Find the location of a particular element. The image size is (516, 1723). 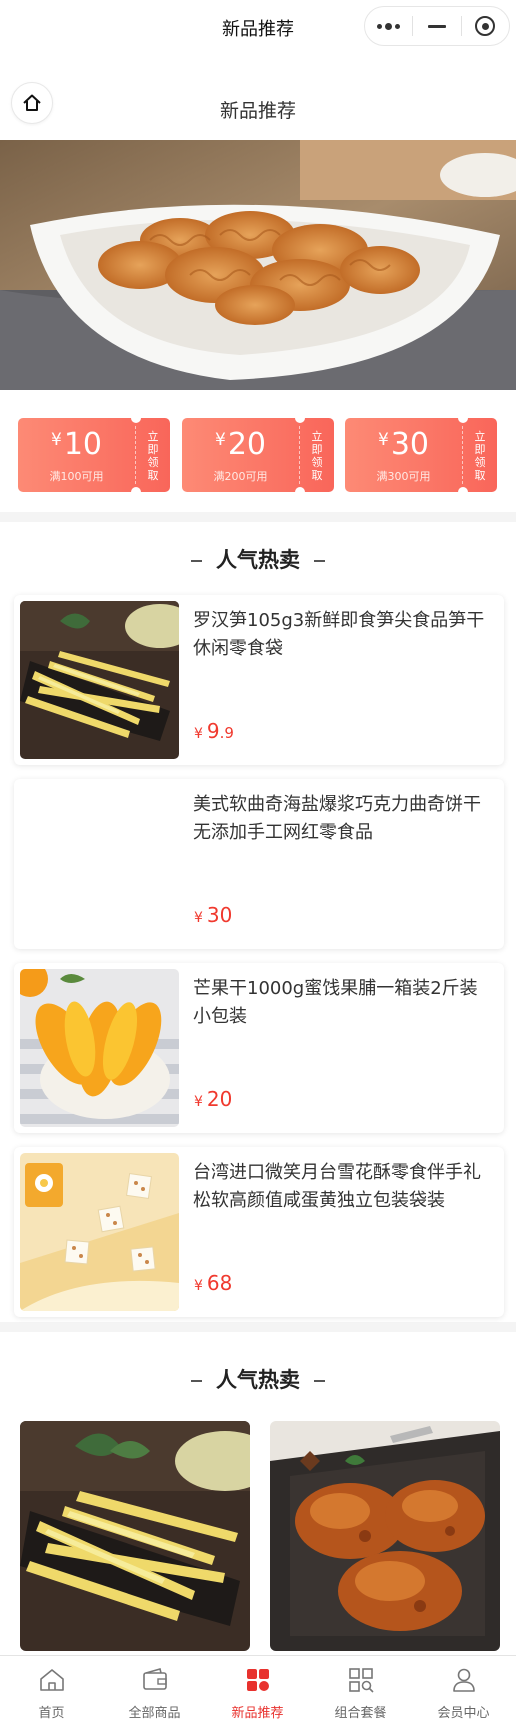

product-name: 罗汉笋105g3新鲜即食笋尖食品笋干休闲零食袋 is located at coordinates (339, 634).